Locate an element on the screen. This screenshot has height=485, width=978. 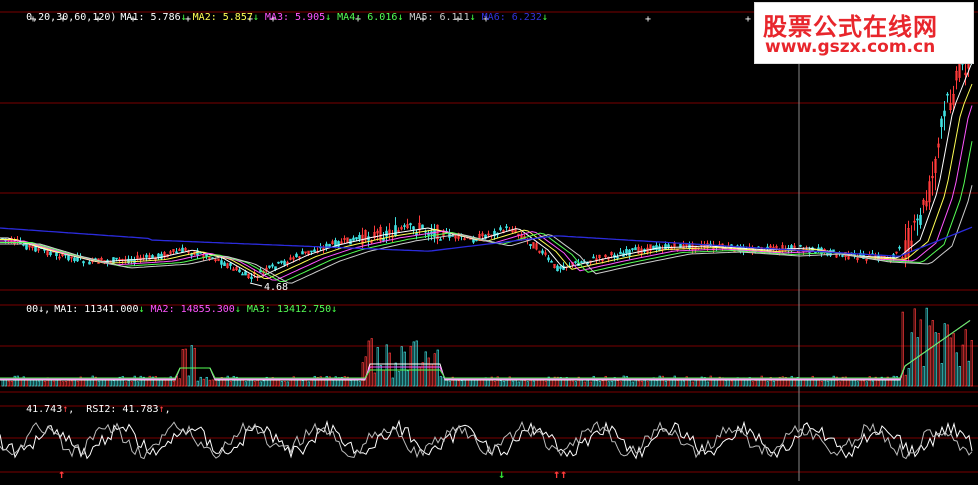
ma-params: 0,20,30,60,120) is located at coordinates (71, 17).